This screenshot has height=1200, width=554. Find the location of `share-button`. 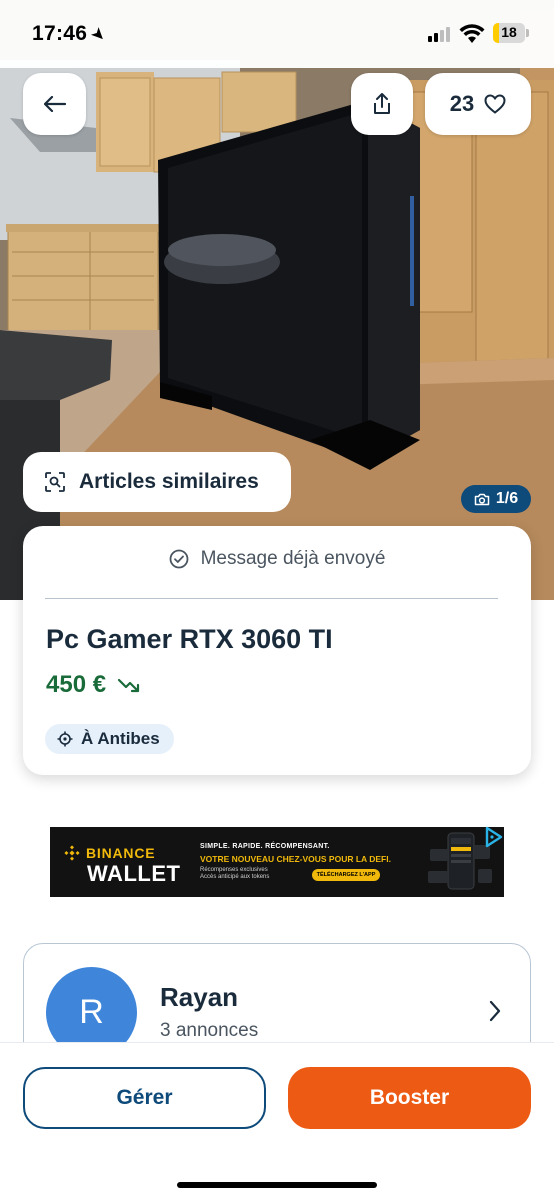

share-button is located at coordinates (382, 104).